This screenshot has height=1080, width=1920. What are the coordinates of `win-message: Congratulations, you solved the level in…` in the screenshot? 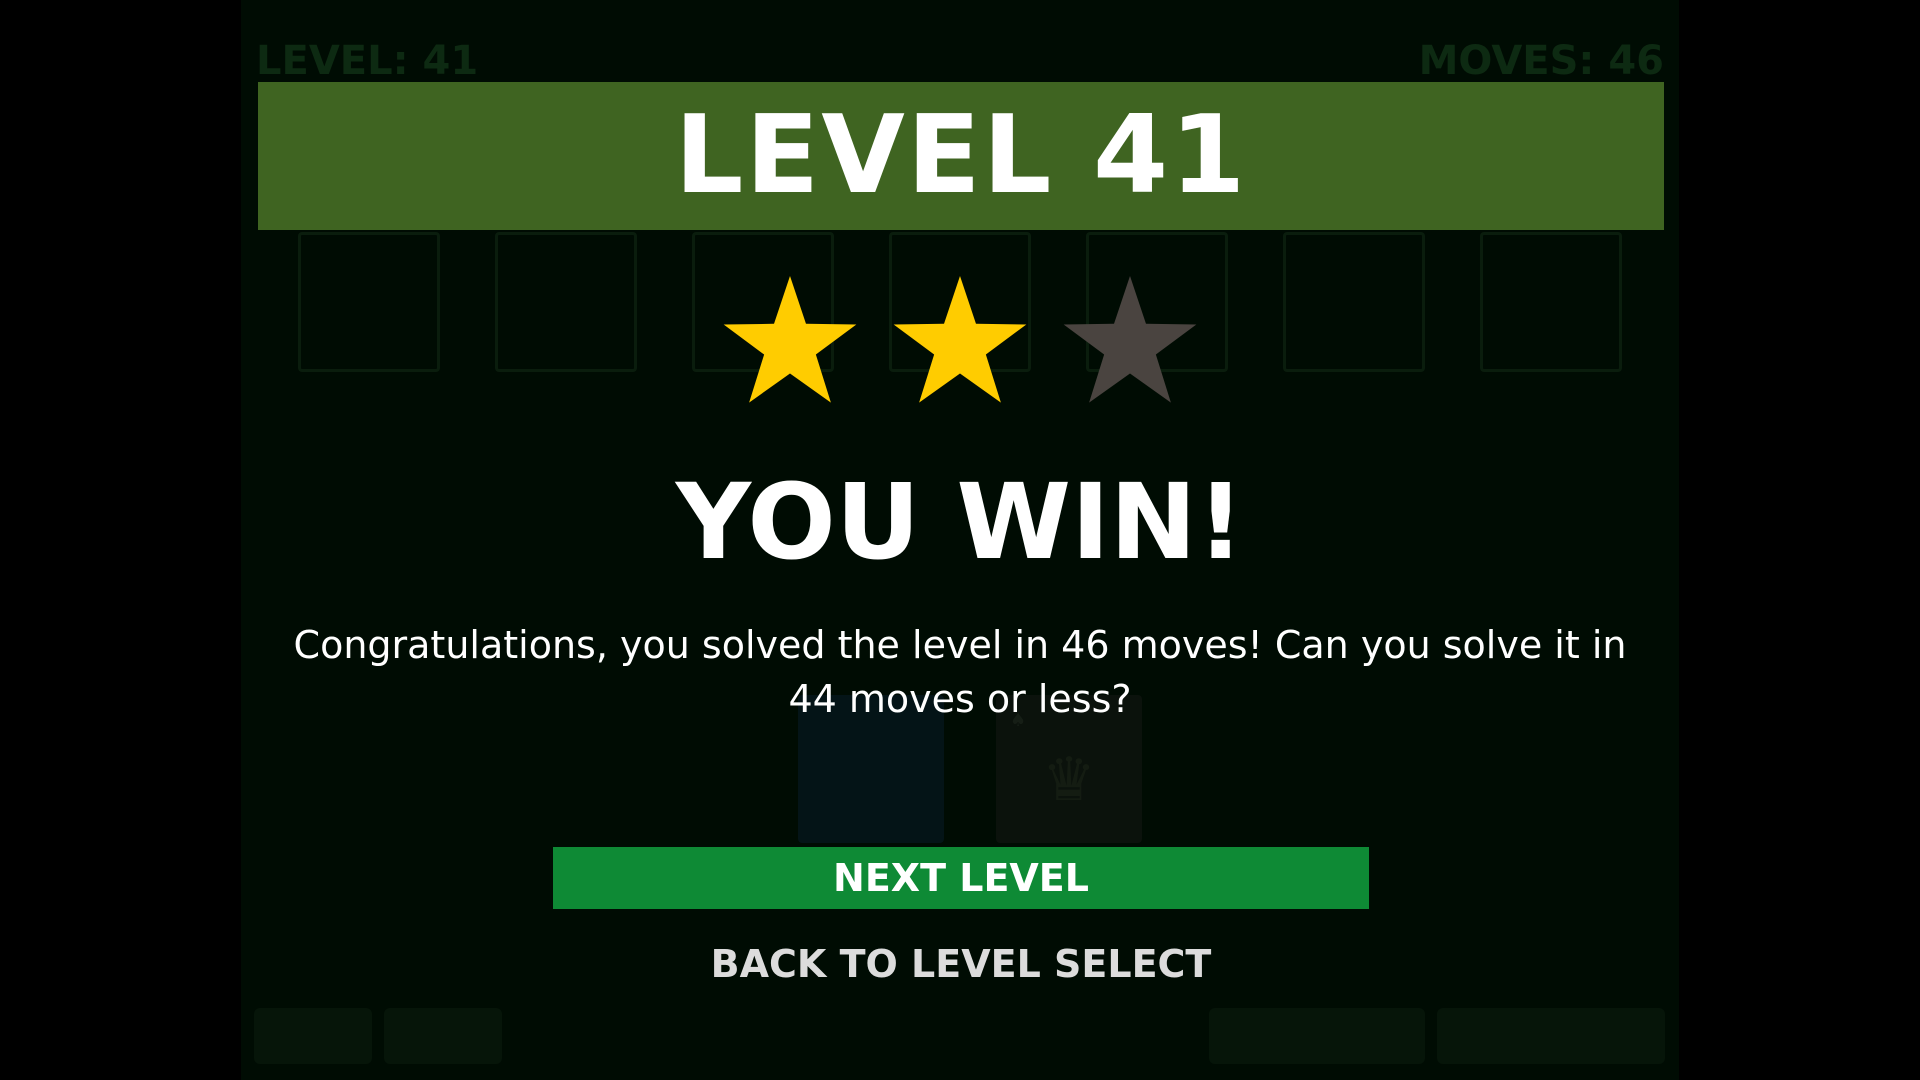 It's located at (960, 672).